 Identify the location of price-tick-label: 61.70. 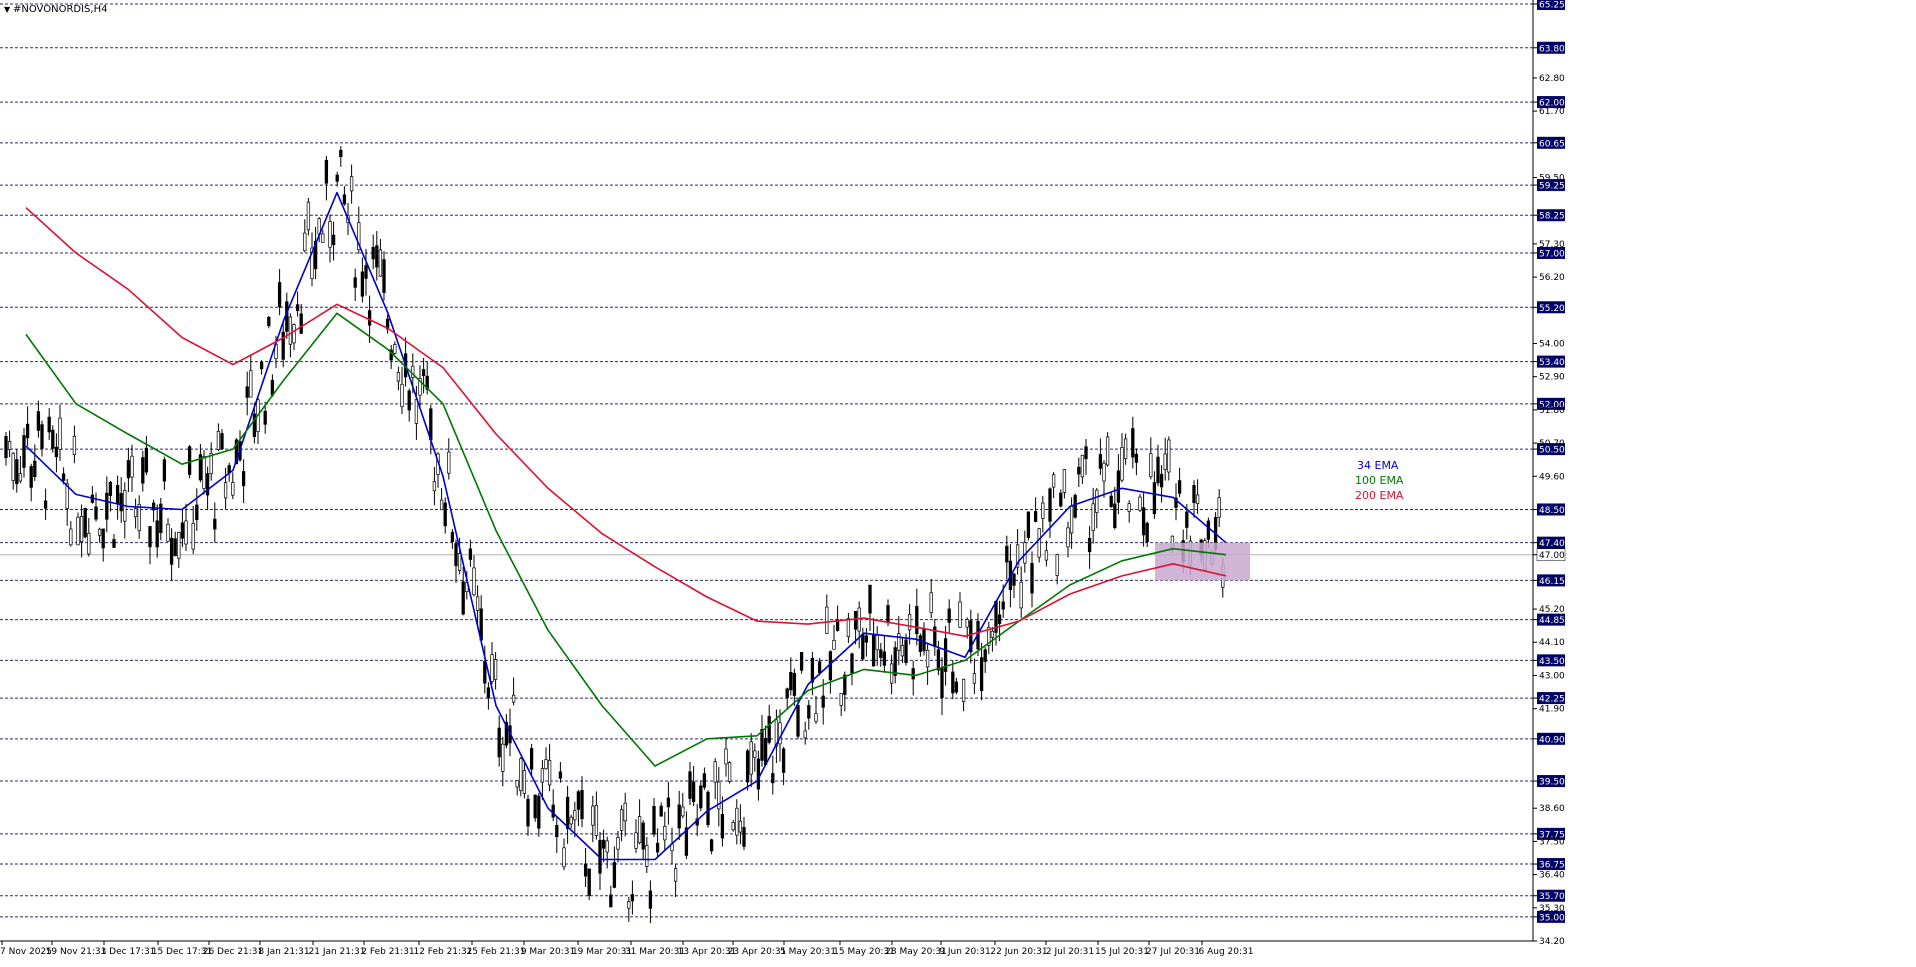
(1552, 112).